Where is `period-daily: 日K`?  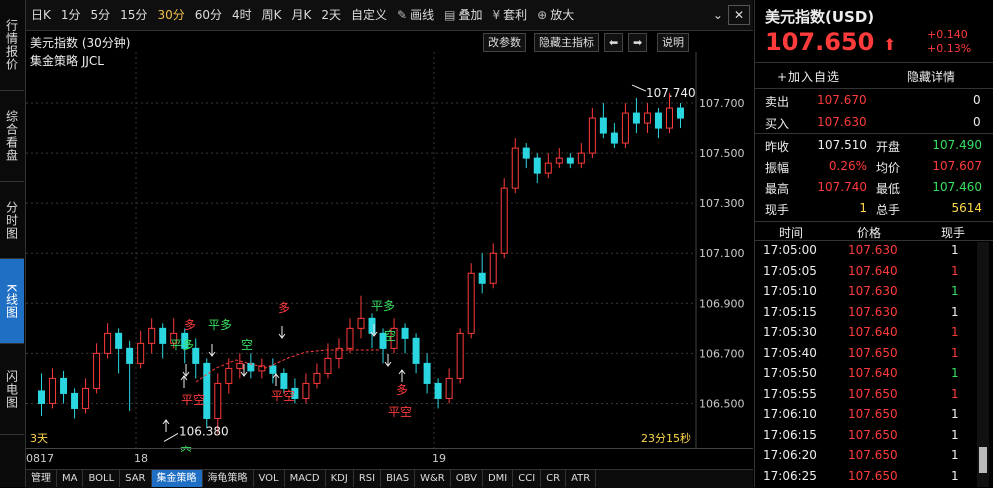
period-daily: 日K is located at coordinates (41, 15).